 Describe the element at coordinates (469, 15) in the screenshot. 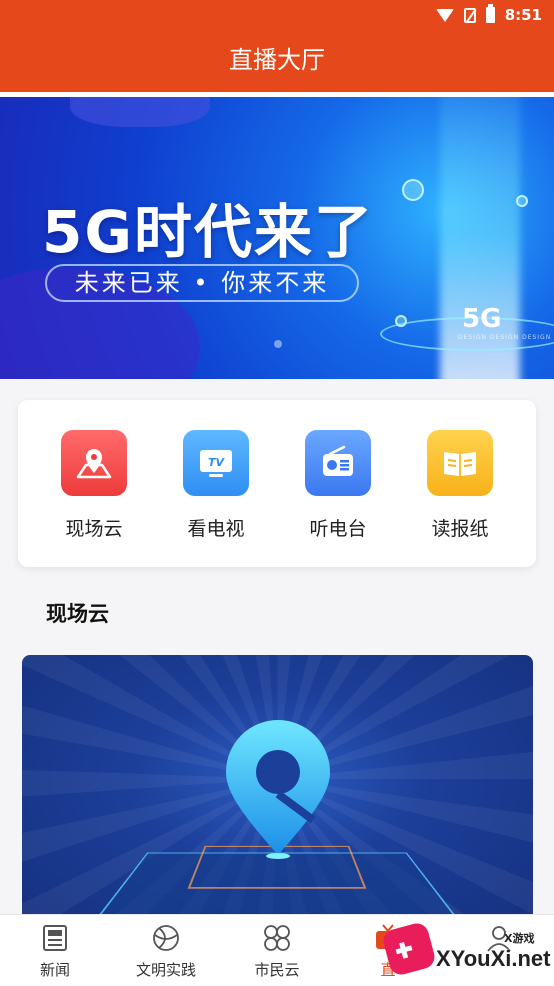

I see `no-sim-icon` at that location.